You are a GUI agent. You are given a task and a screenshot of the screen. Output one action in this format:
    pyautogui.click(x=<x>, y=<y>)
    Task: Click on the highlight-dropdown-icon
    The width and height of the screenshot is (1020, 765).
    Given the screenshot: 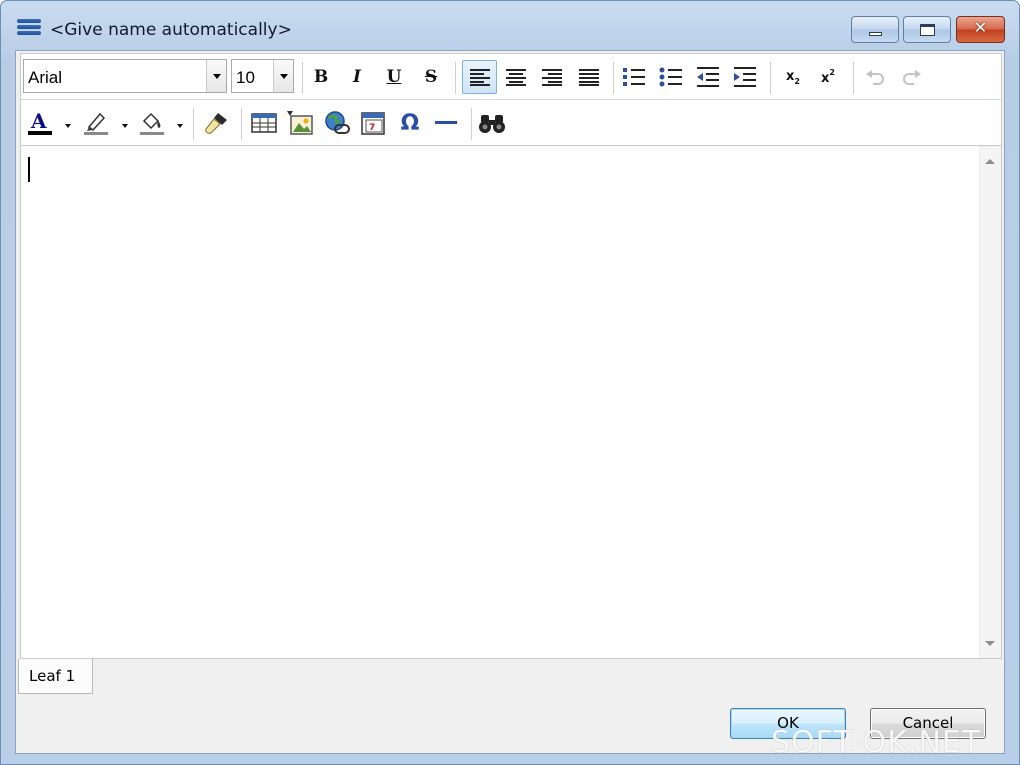 What is the action you would take?
    pyautogui.click(x=125, y=126)
    